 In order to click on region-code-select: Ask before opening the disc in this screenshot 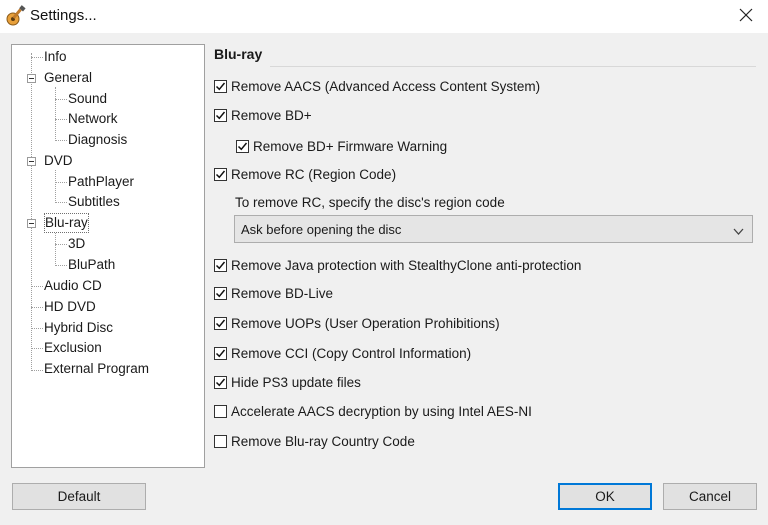, I will do `click(493, 229)`.